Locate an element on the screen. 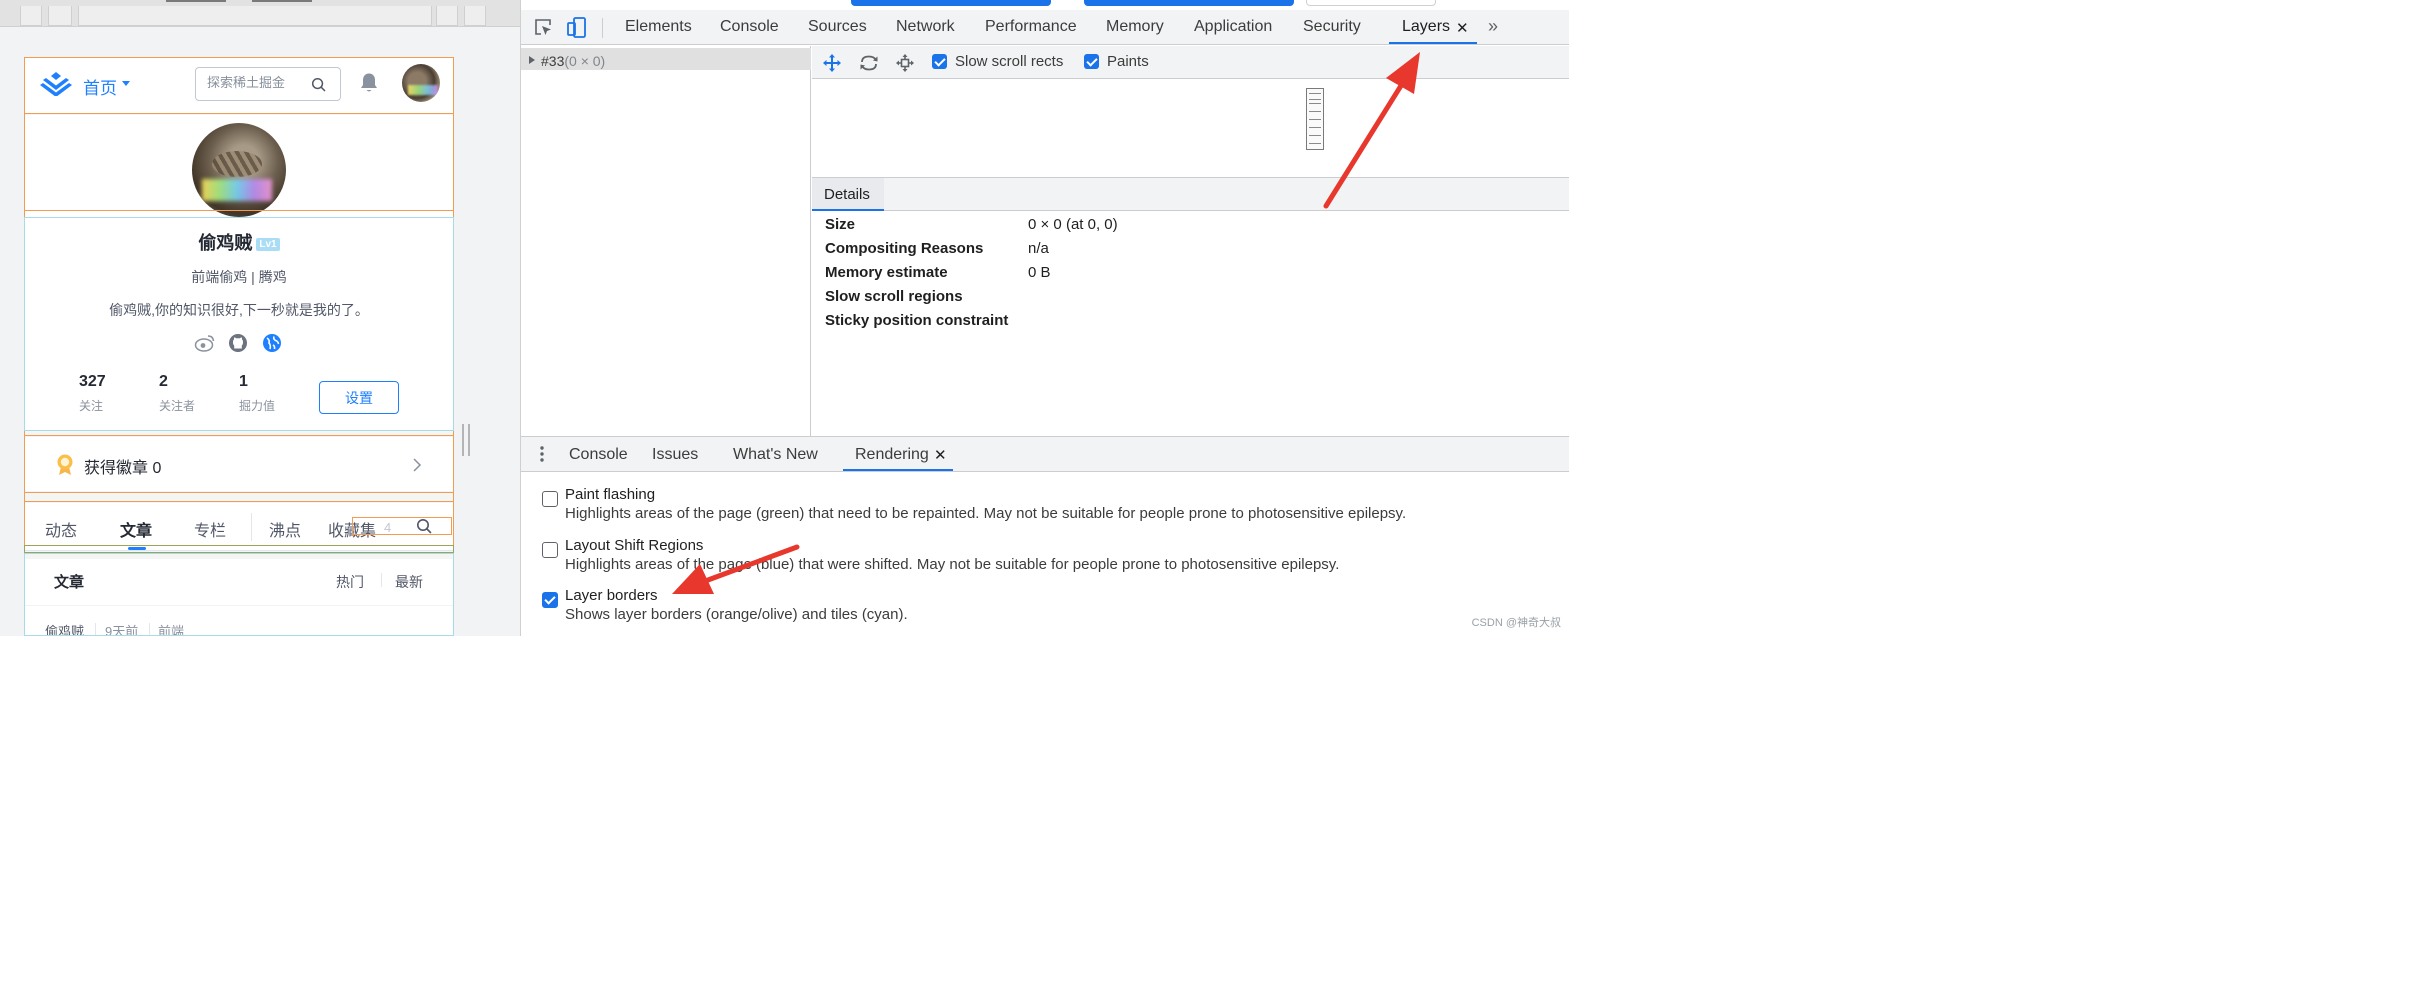 This screenshot has height=982, width=2422. layout-shift-regions-checkbox is located at coordinates (550, 550).